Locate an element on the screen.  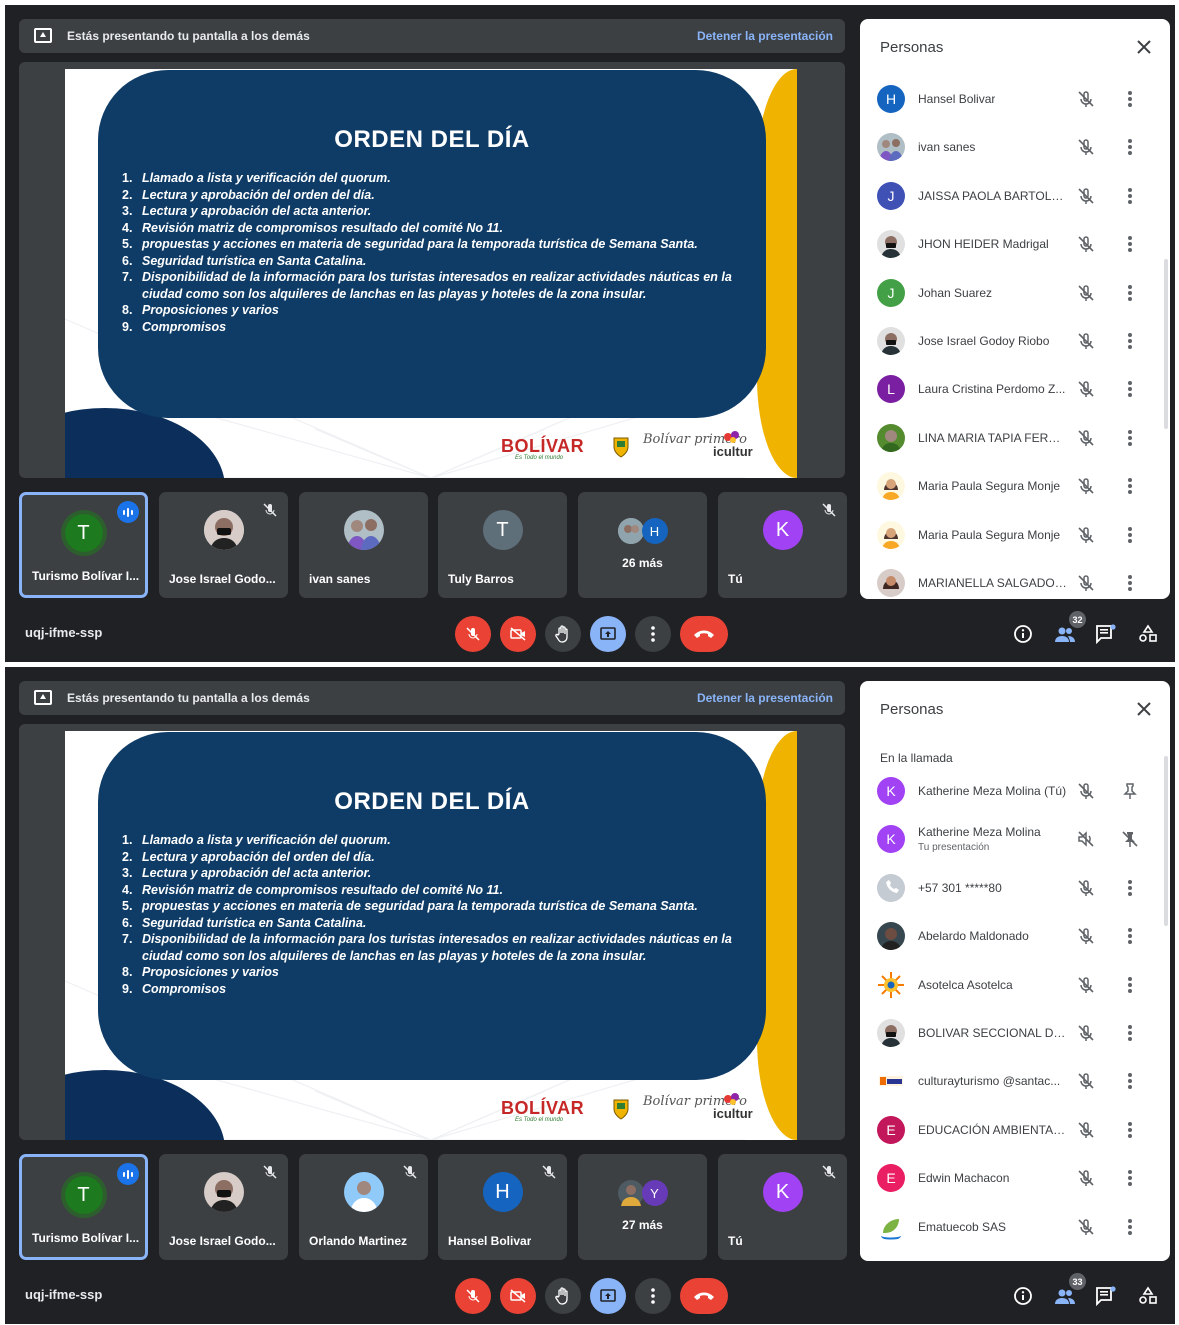
participant-row: E Edwin Machacon is located at coordinates (1015, 1178).